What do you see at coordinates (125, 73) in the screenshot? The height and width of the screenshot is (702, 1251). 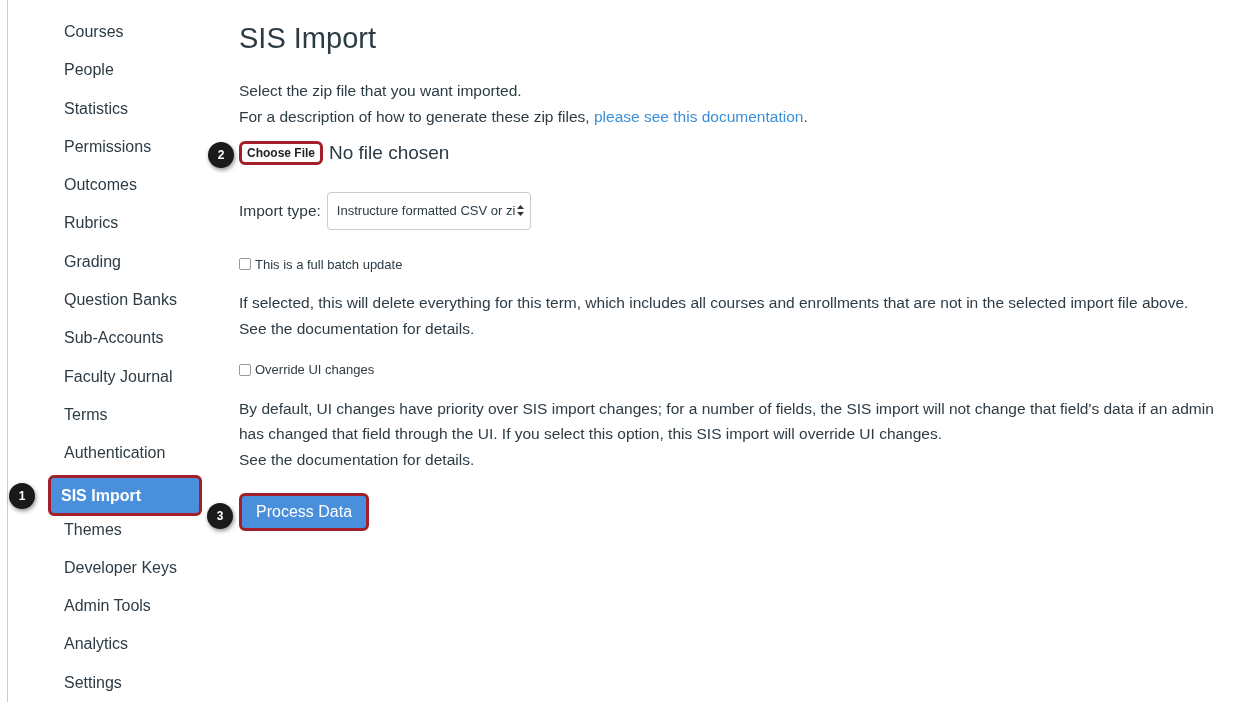 I see `sidebar-item: People` at bounding box center [125, 73].